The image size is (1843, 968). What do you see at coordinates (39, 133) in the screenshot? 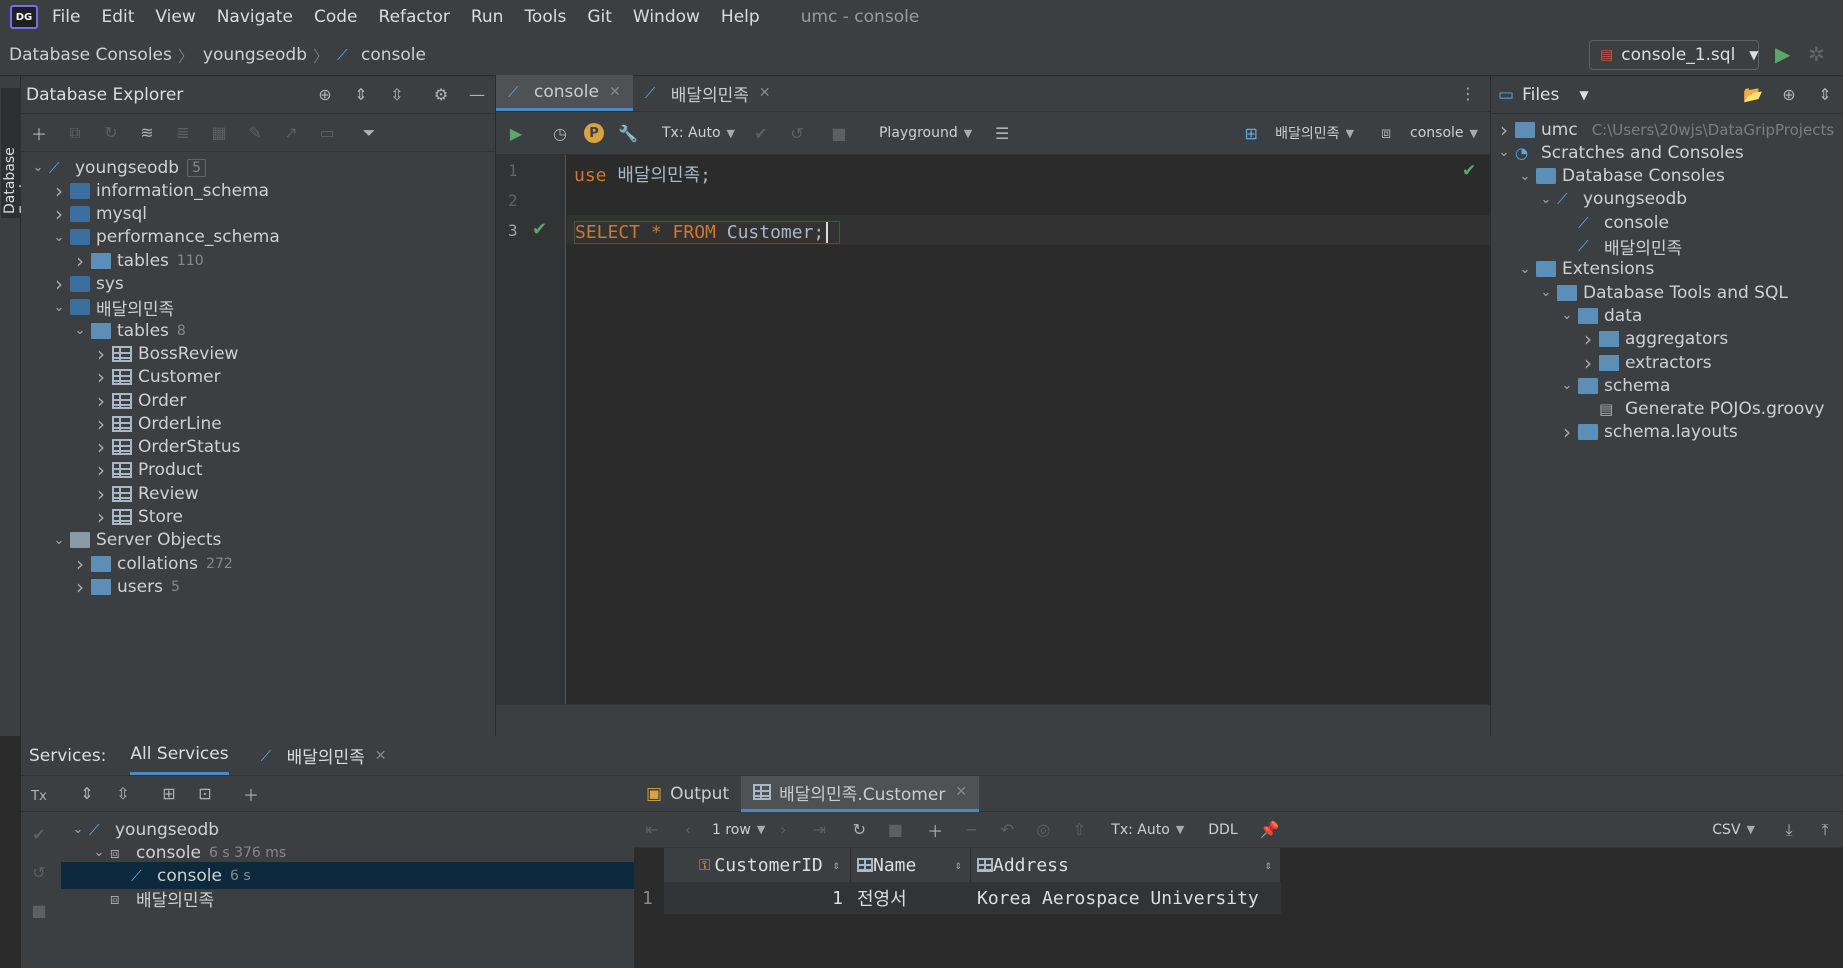
I see `add-icon: ＋` at bounding box center [39, 133].